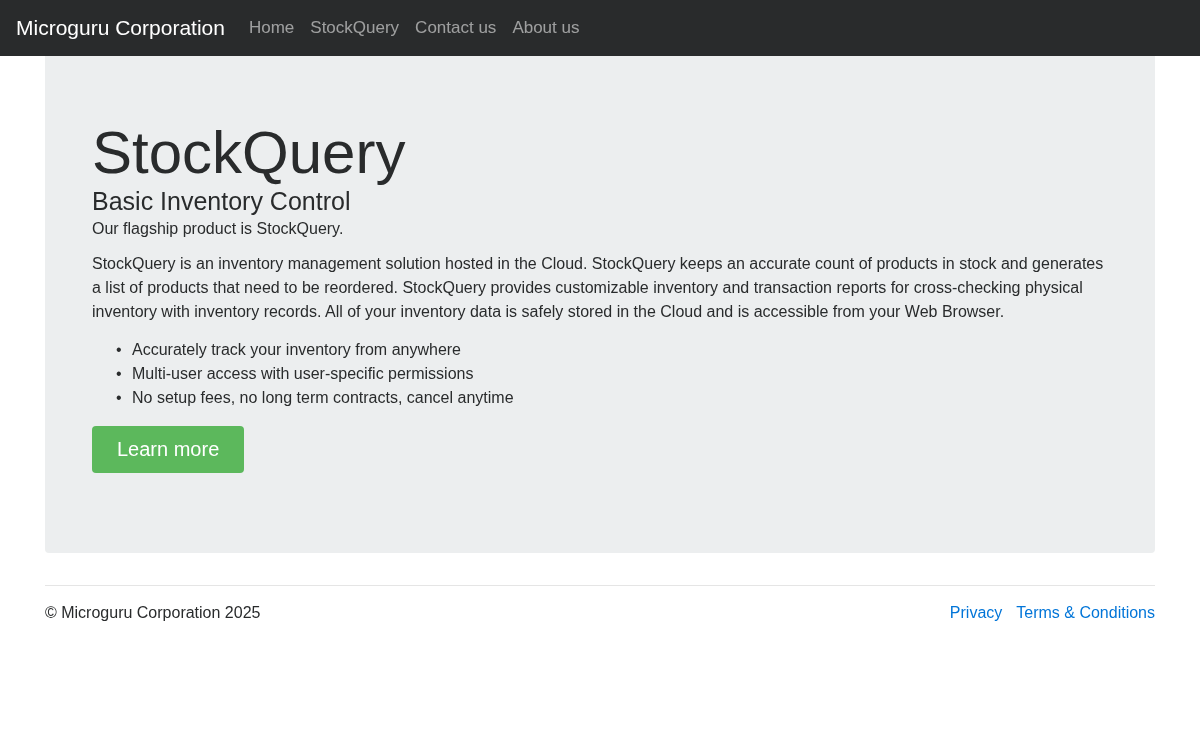 This screenshot has width=1200, height=740. Describe the element at coordinates (1085, 613) in the screenshot. I see `footer-link: Terms & Conditions` at that location.